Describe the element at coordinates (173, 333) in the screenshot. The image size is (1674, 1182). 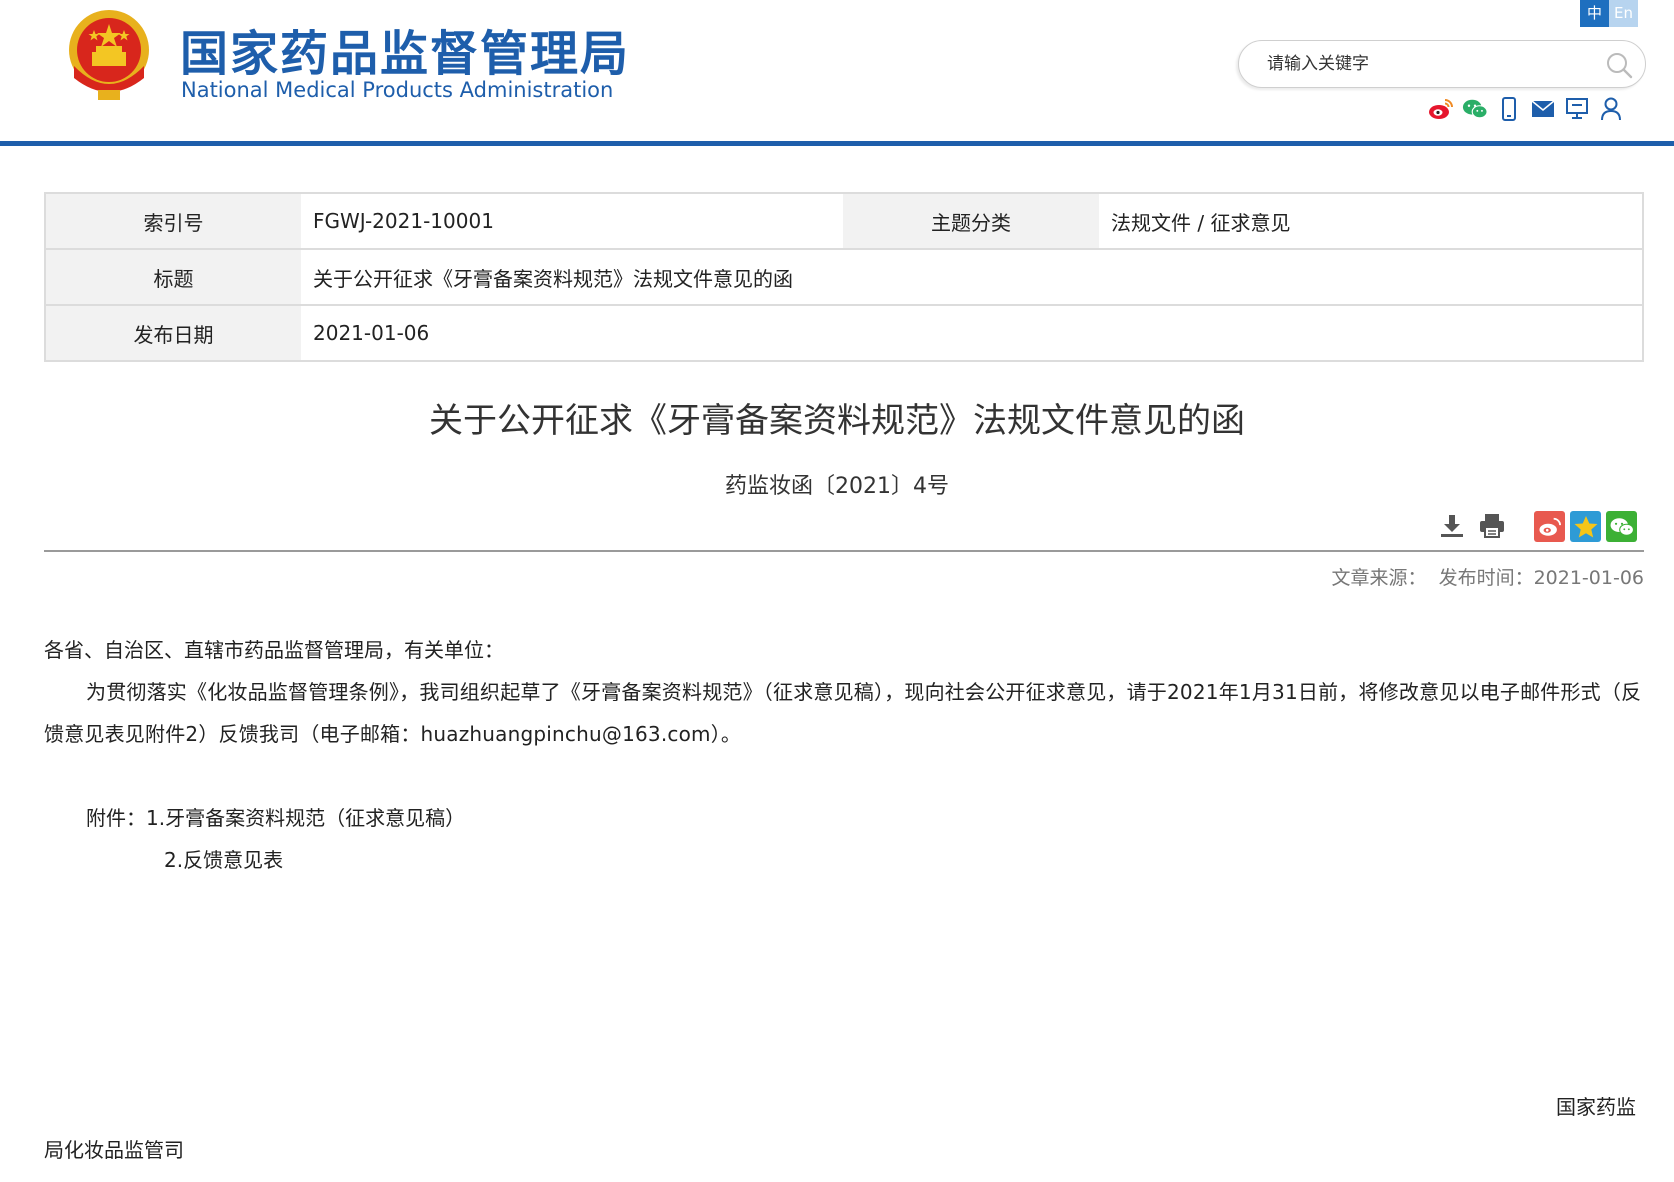
I see `date-label: 发布日期` at that location.